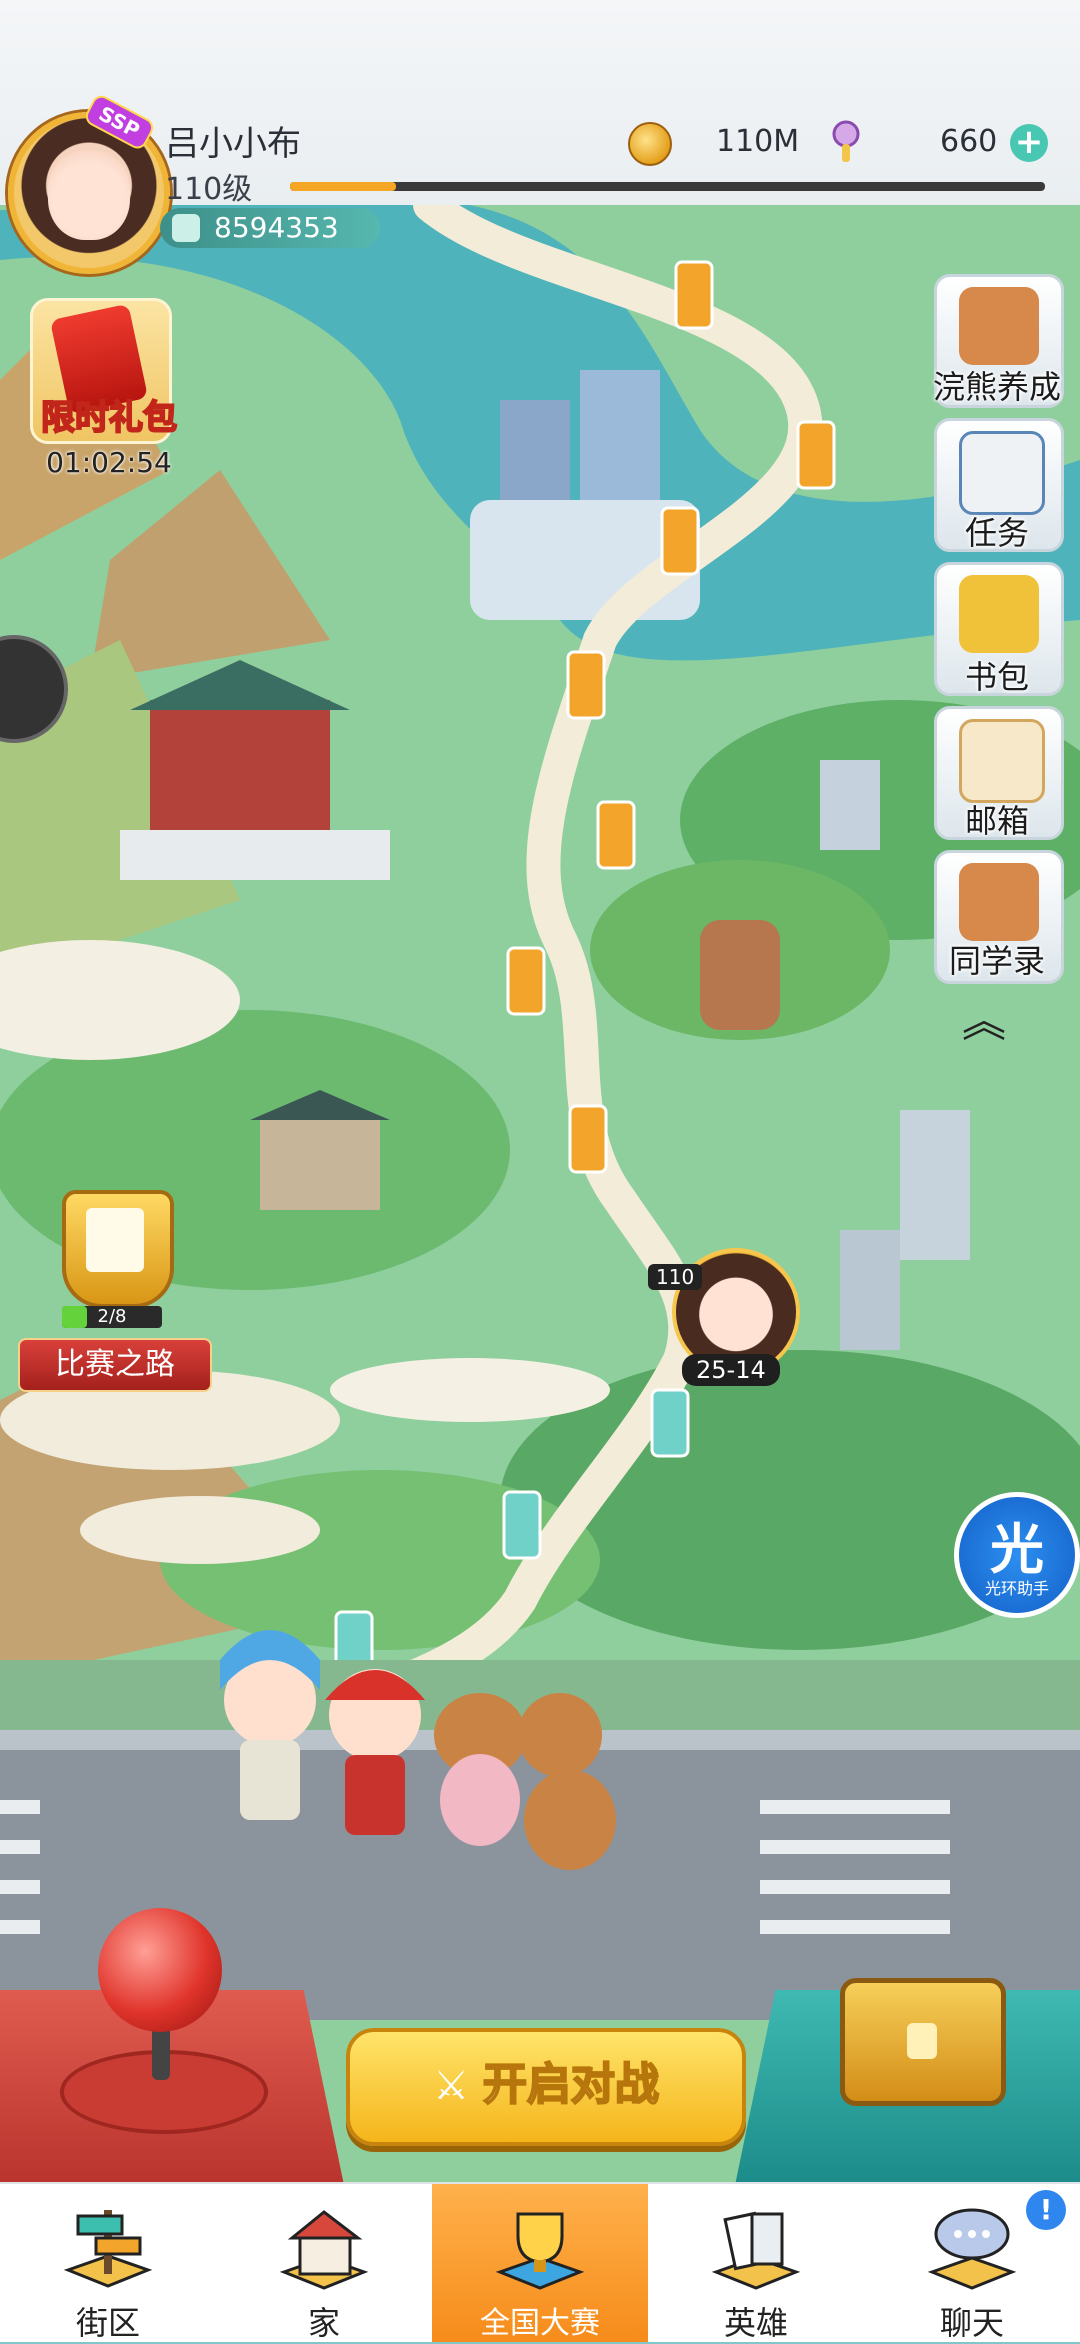 This screenshot has height=2344, width=1080. I want to click on joystick-ball, so click(160, 1970).